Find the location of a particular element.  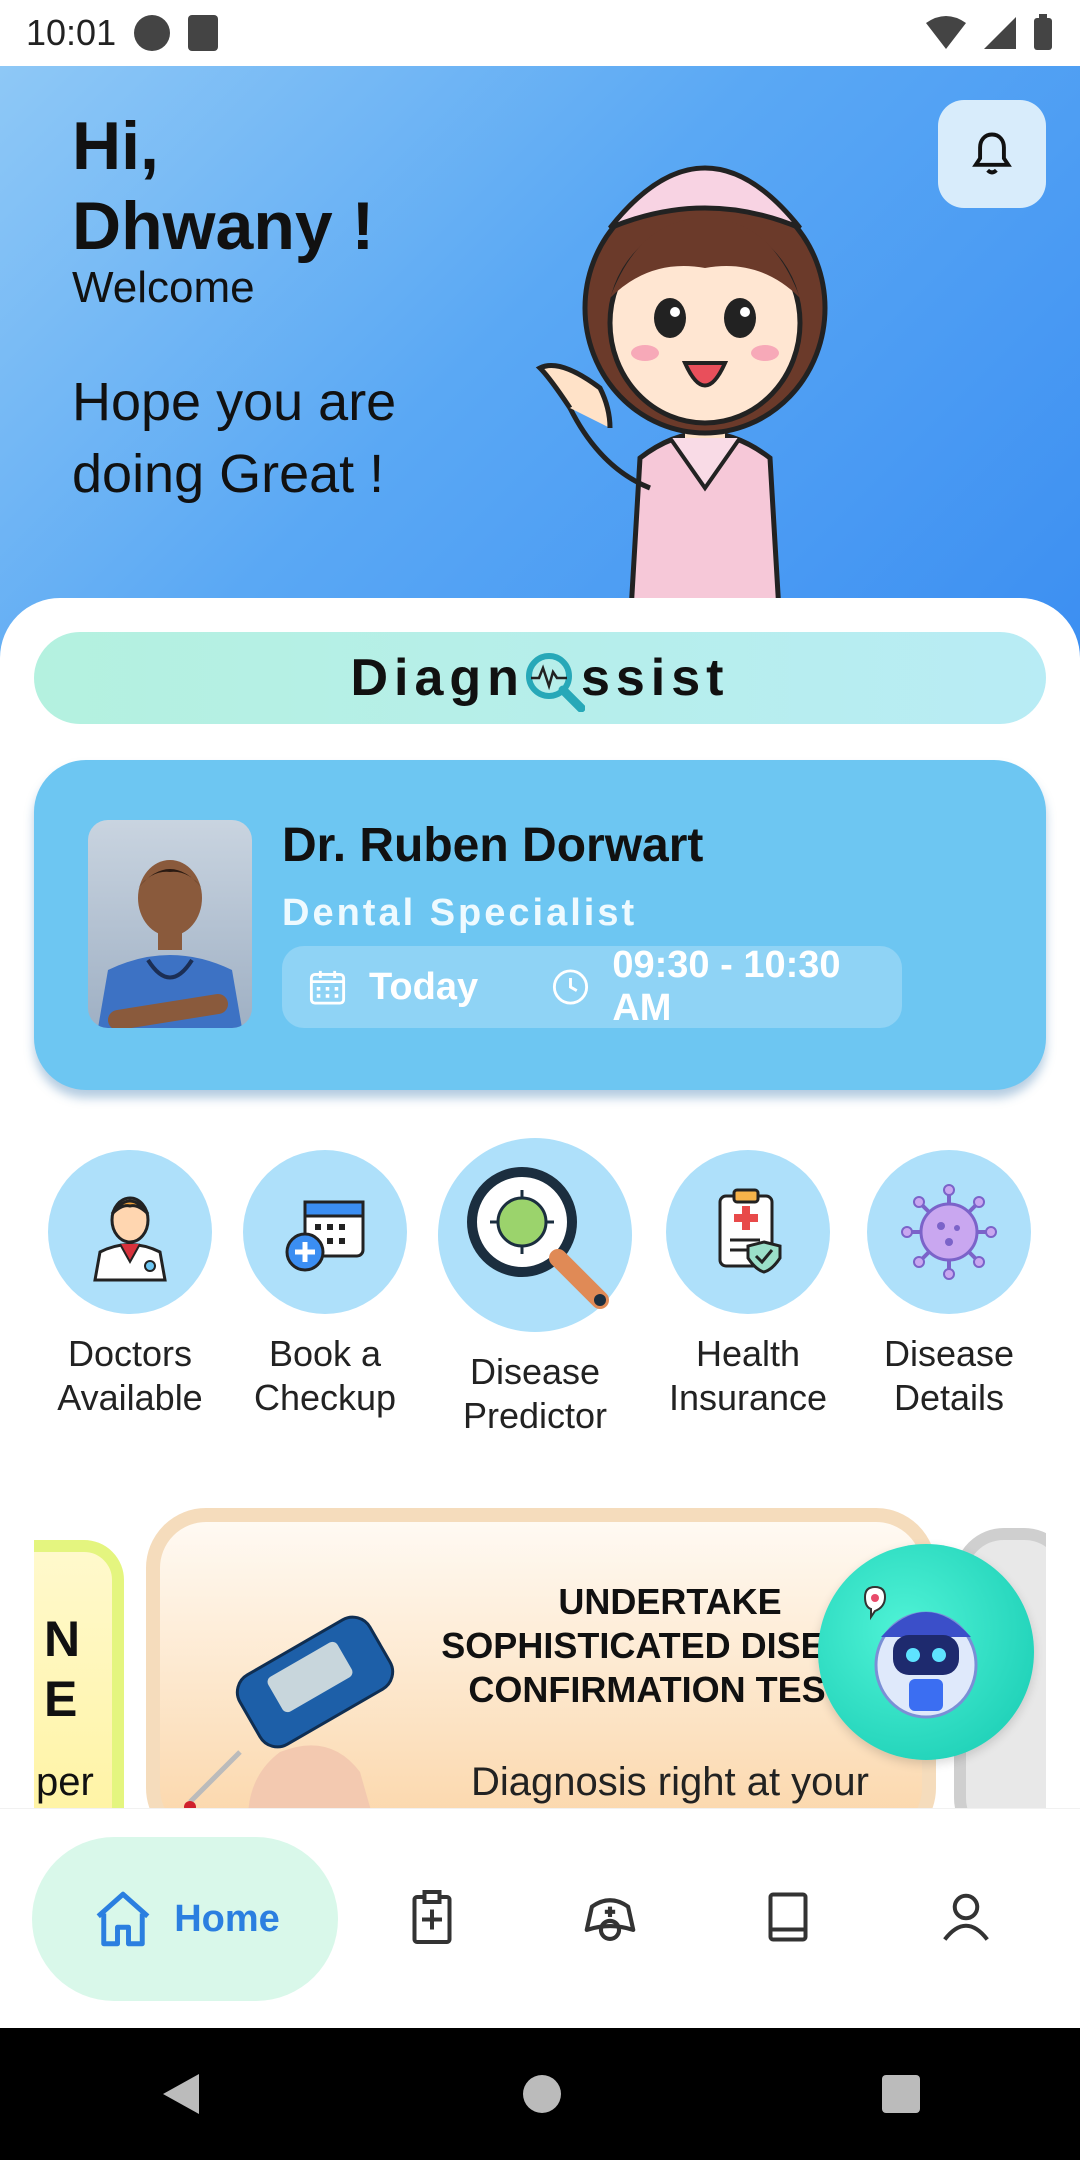

quick-action-book-checkup: Book a Checkup is located at coordinates (325, 1285).